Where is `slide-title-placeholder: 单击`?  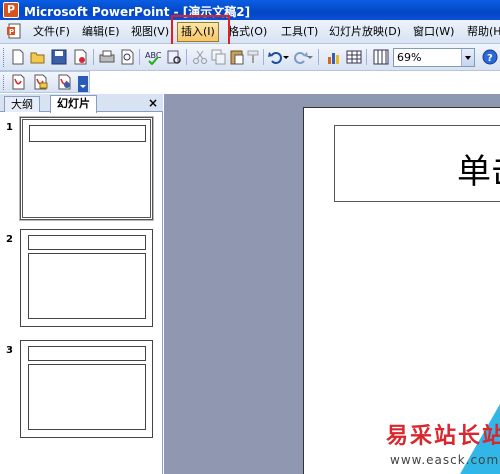
slide-title-placeholder: 单击 is located at coordinates (417, 163).